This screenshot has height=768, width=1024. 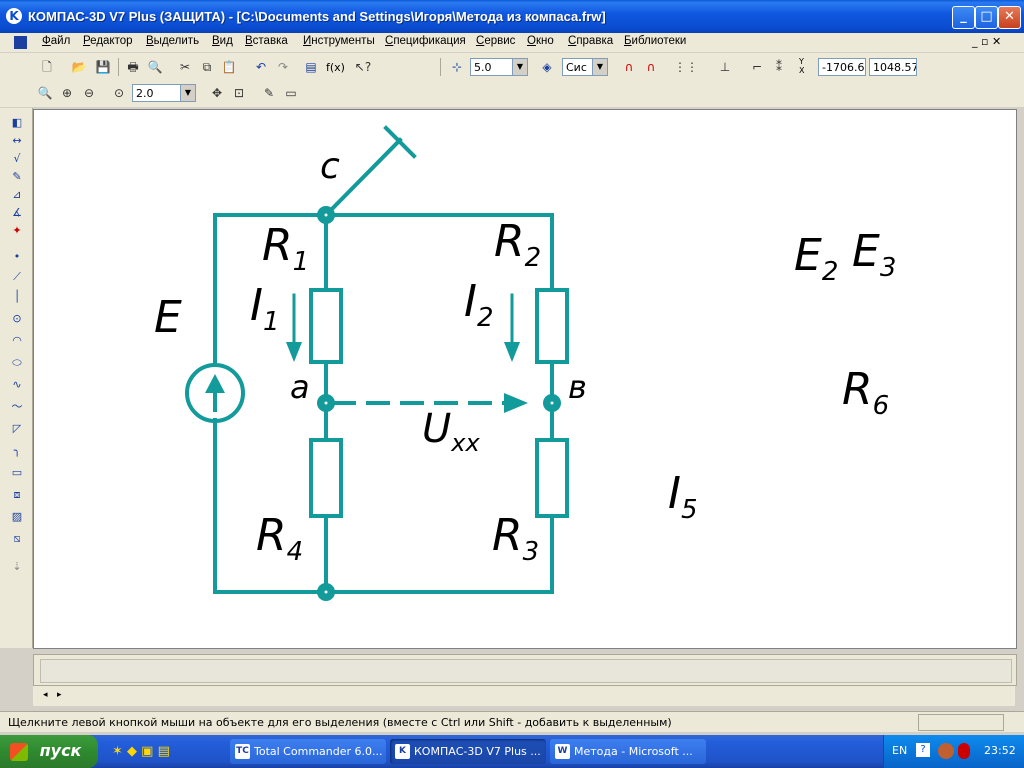 What do you see at coordinates (725, 67) in the screenshot?
I see `coords-icon: ⊥` at bounding box center [725, 67].